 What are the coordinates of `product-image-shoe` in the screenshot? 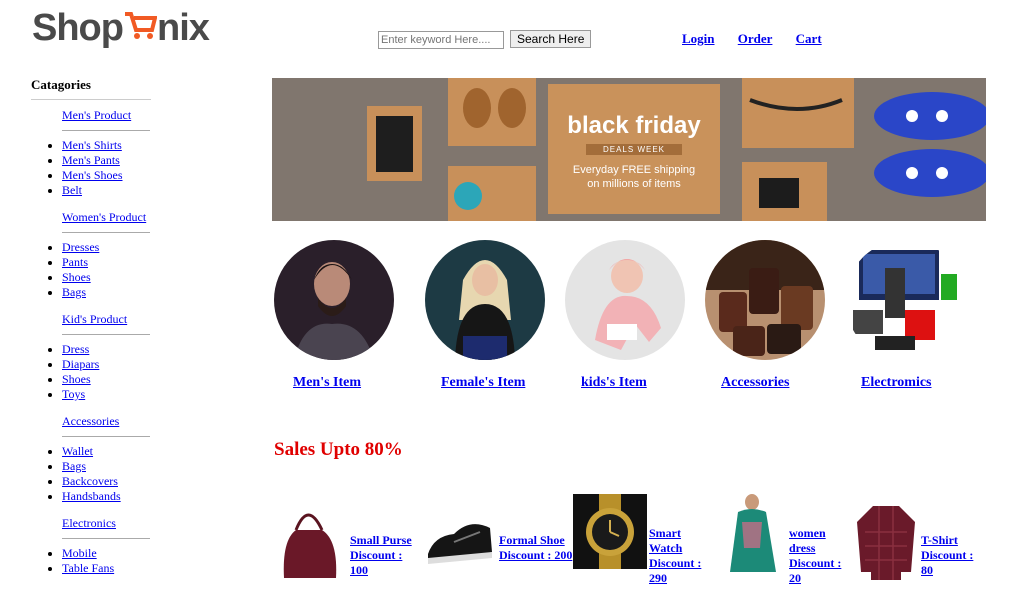 It's located at (459, 537).